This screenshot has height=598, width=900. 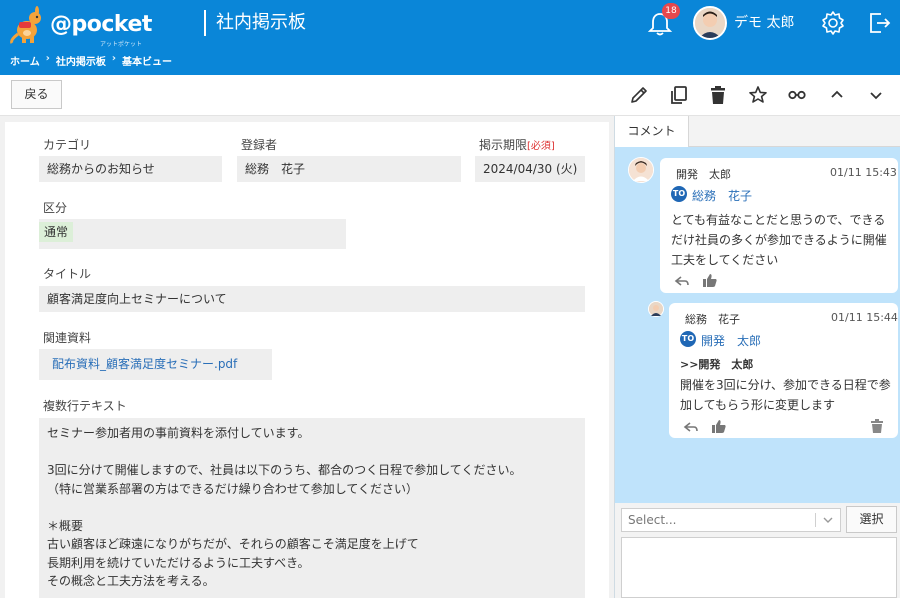 What do you see at coordinates (652, 132) in the screenshot?
I see `tab-comments: コメント` at bounding box center [652, 132].